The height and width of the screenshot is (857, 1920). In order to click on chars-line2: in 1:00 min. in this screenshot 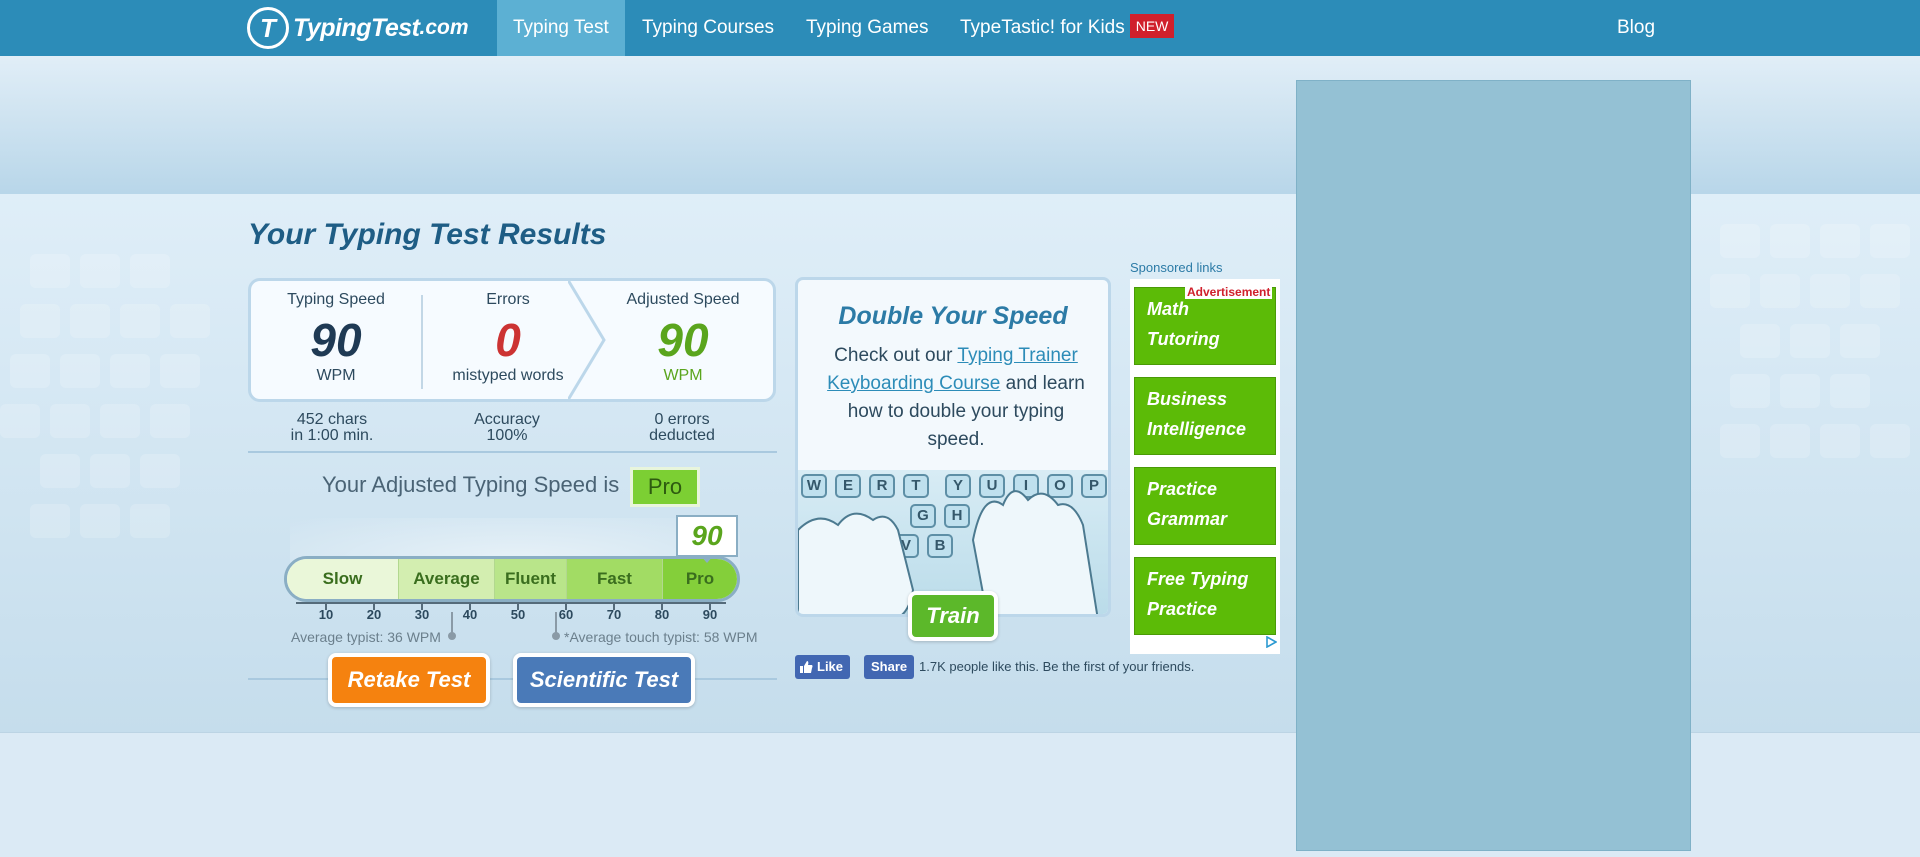, I will do `click(332, 435)`.